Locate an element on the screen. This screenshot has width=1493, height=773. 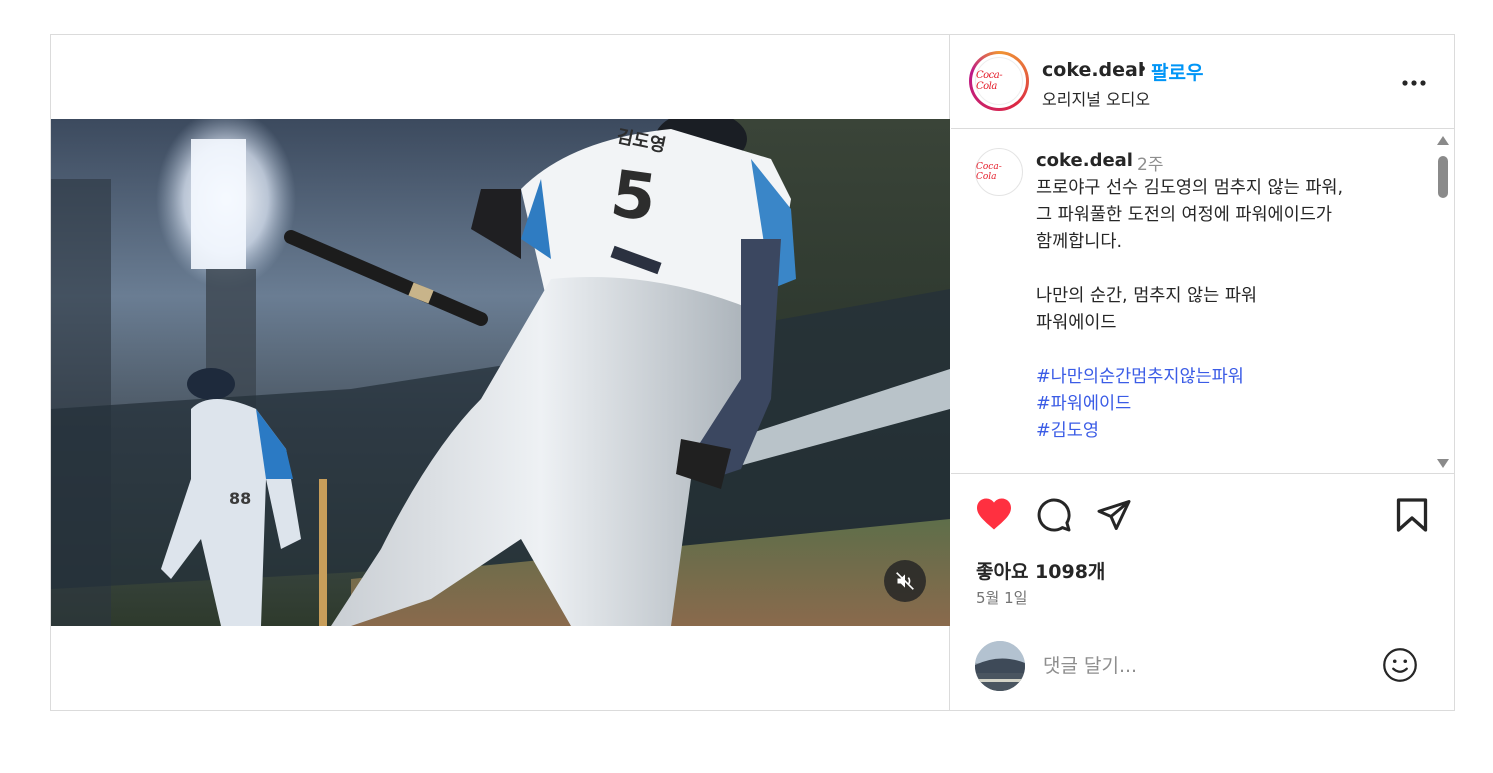
caption-line: 프로야구 선수 김도영의 멈추지 않는 파워, is located at coordinates (1190, 188).